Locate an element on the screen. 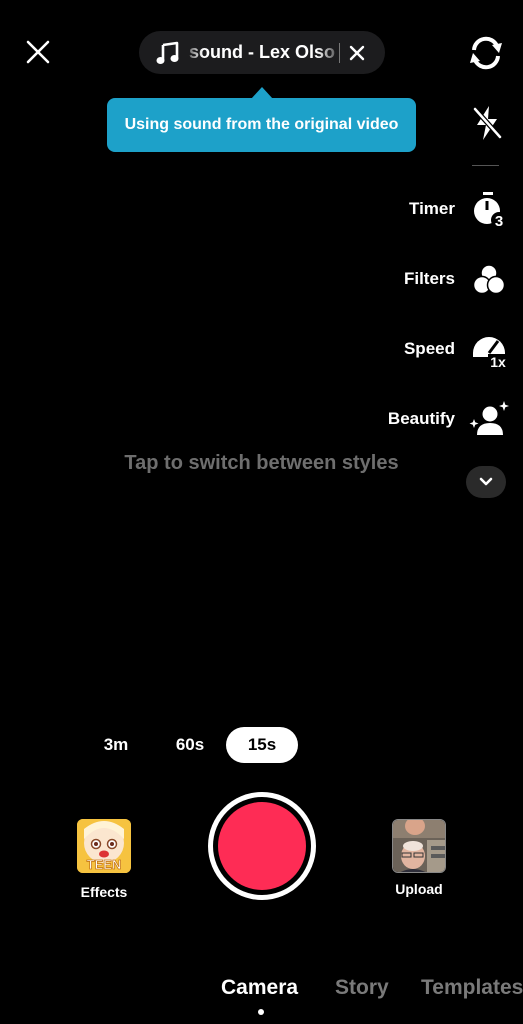 The width and height of the screenshot is (523, 1024). tool-filters: Filters is located at coordinates (456, 279).